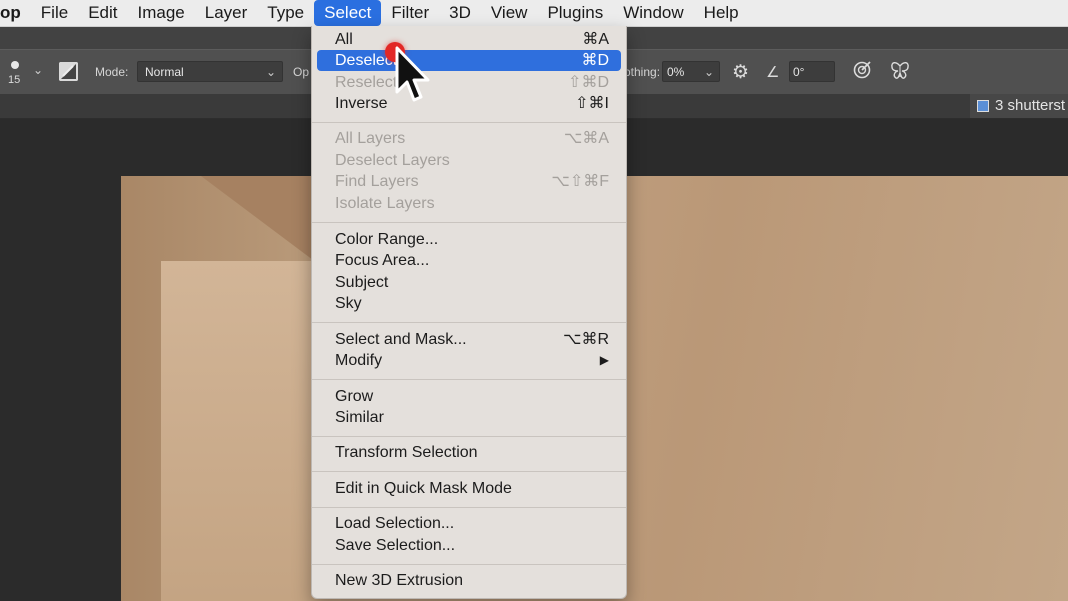 The image size is (1068, 601). Describe the element at coordinates (361, 103) in the screenshot. I see `menu-item-label: Inverse` at that location.